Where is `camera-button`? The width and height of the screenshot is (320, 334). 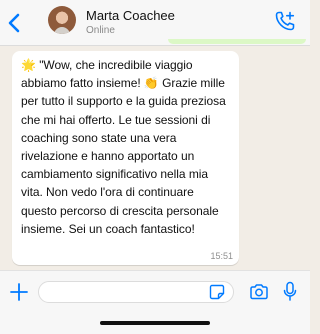
camera-button is located at coordinates (259, 292).